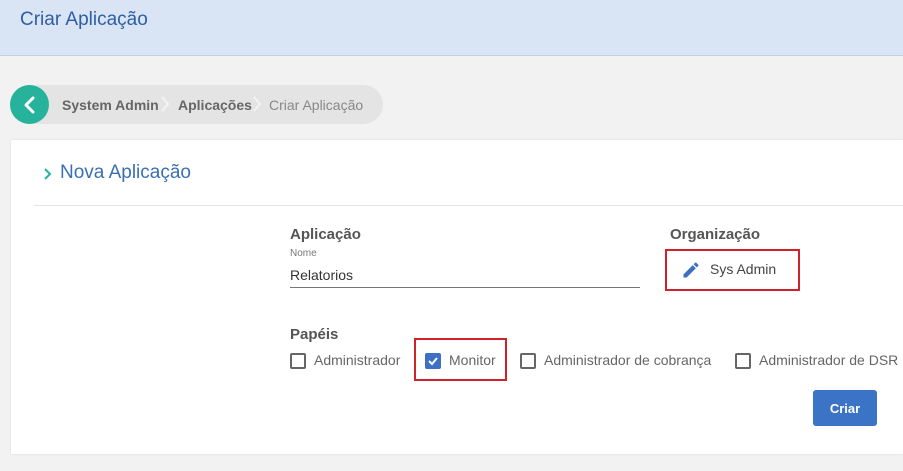 This screenshot has width=903, height=471. I want to click on section-title: Nova Aplicação, so click(125, 172).